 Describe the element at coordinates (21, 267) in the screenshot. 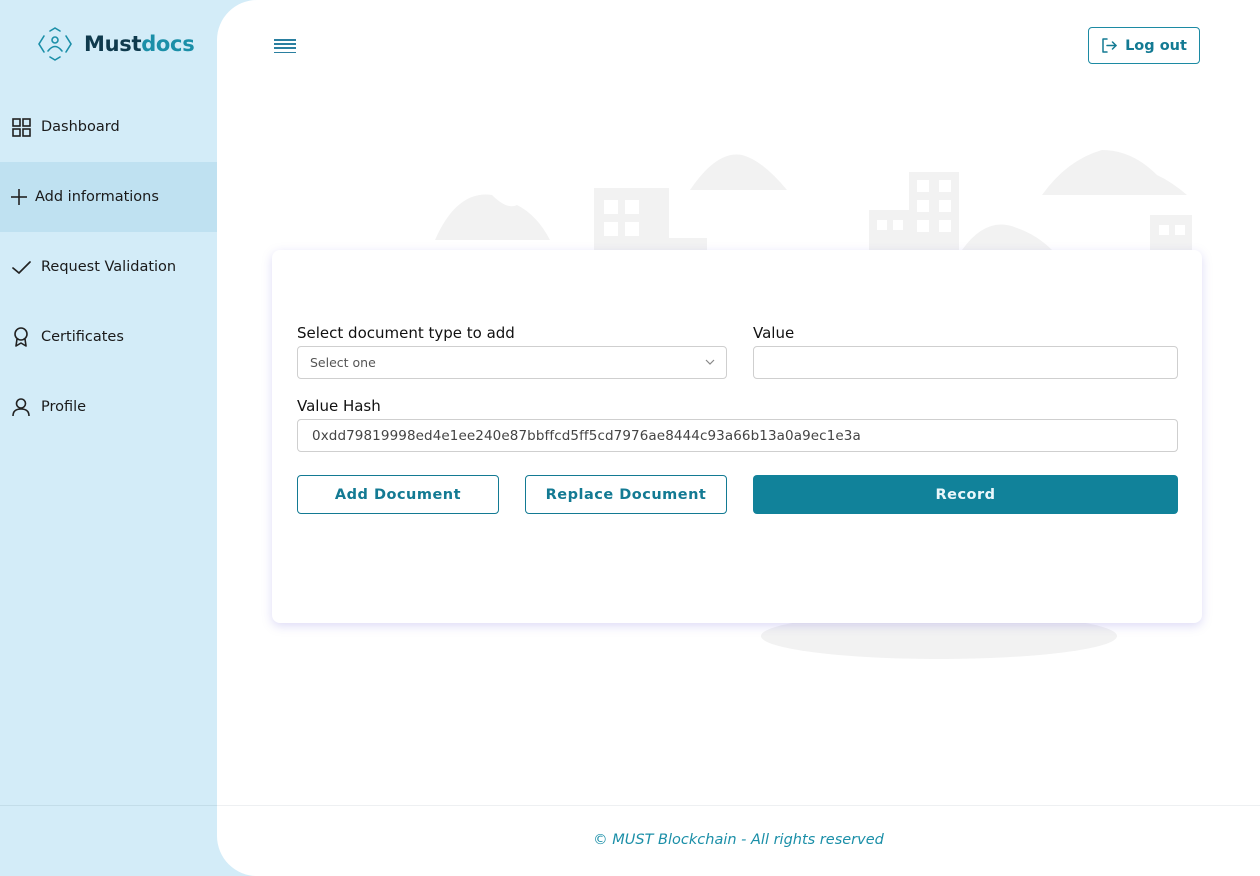

I see `check-icon` at that location.